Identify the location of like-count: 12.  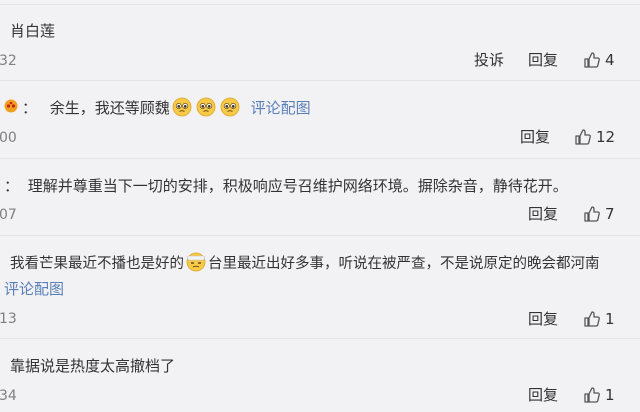
(606, 137).